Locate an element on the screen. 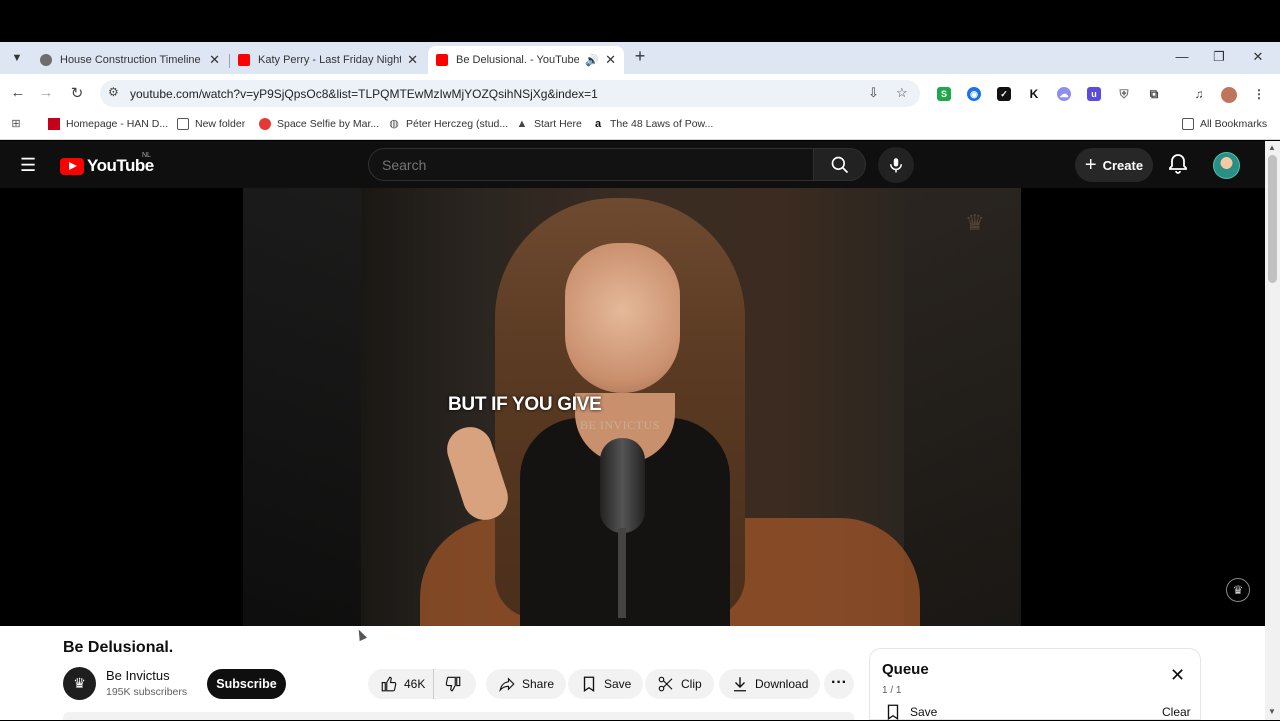  scroll-down-icon: ▼ is located at coordinates (1272, 711).